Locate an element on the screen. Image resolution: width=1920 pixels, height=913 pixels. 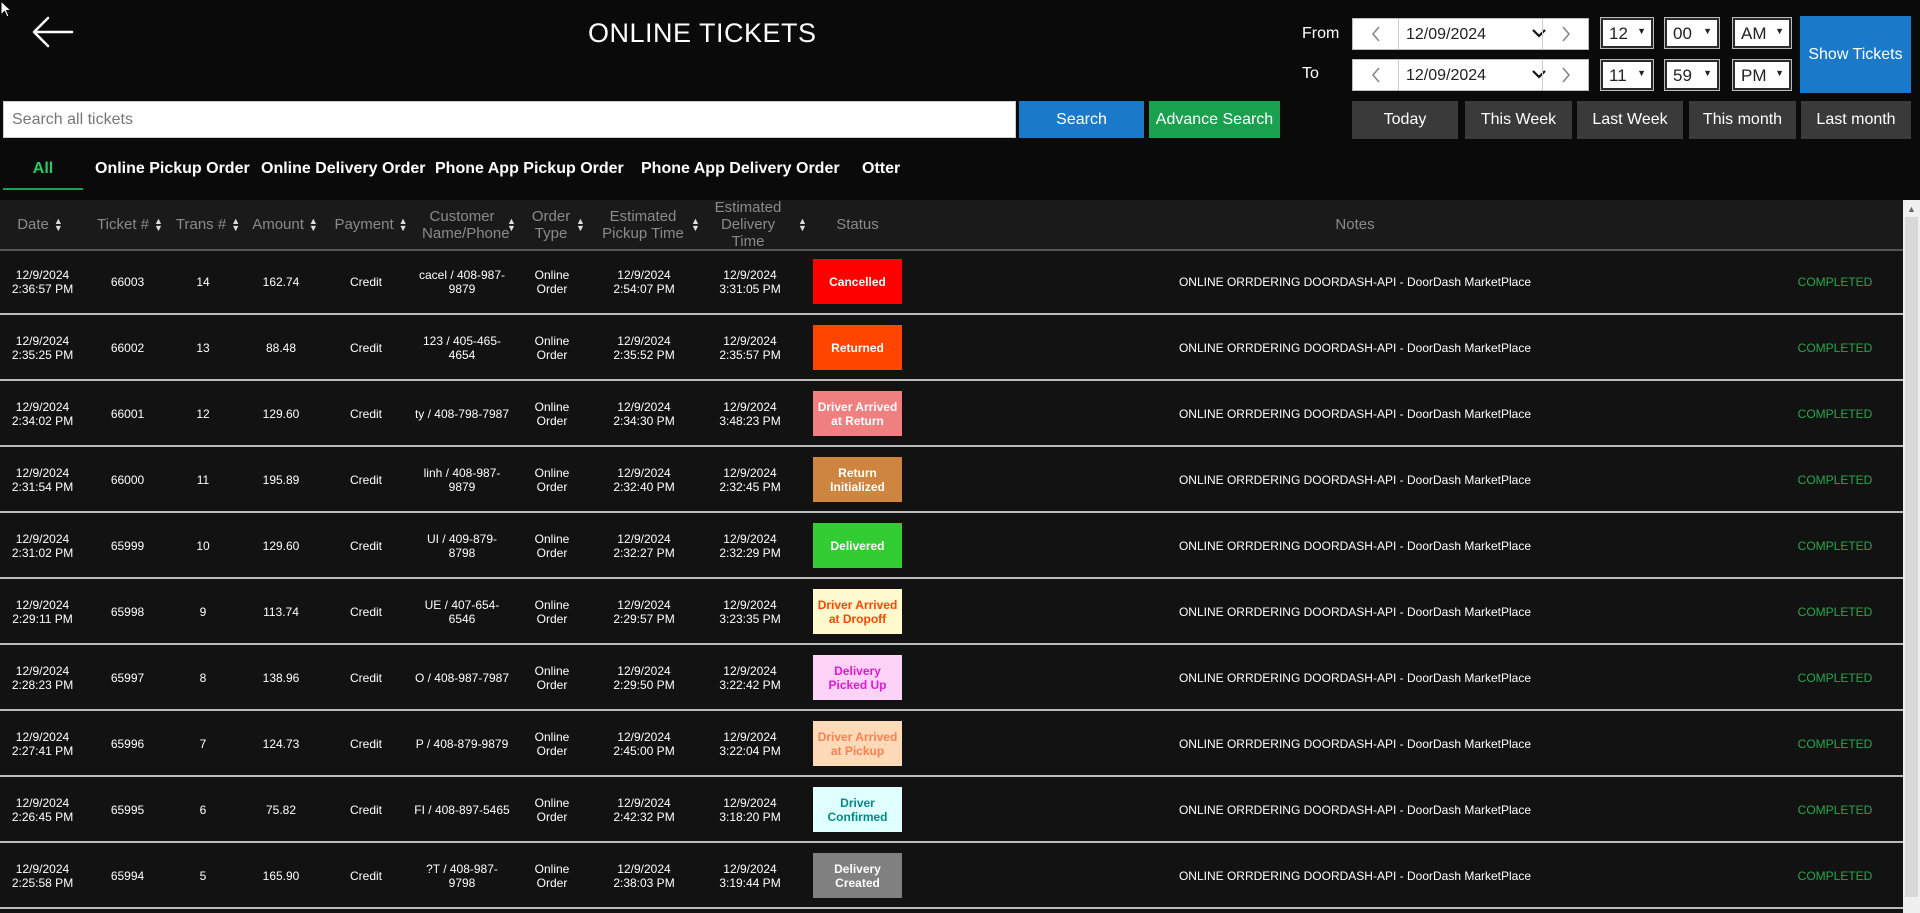
scrollbar-thumb is located at coordinates (1911, 557).